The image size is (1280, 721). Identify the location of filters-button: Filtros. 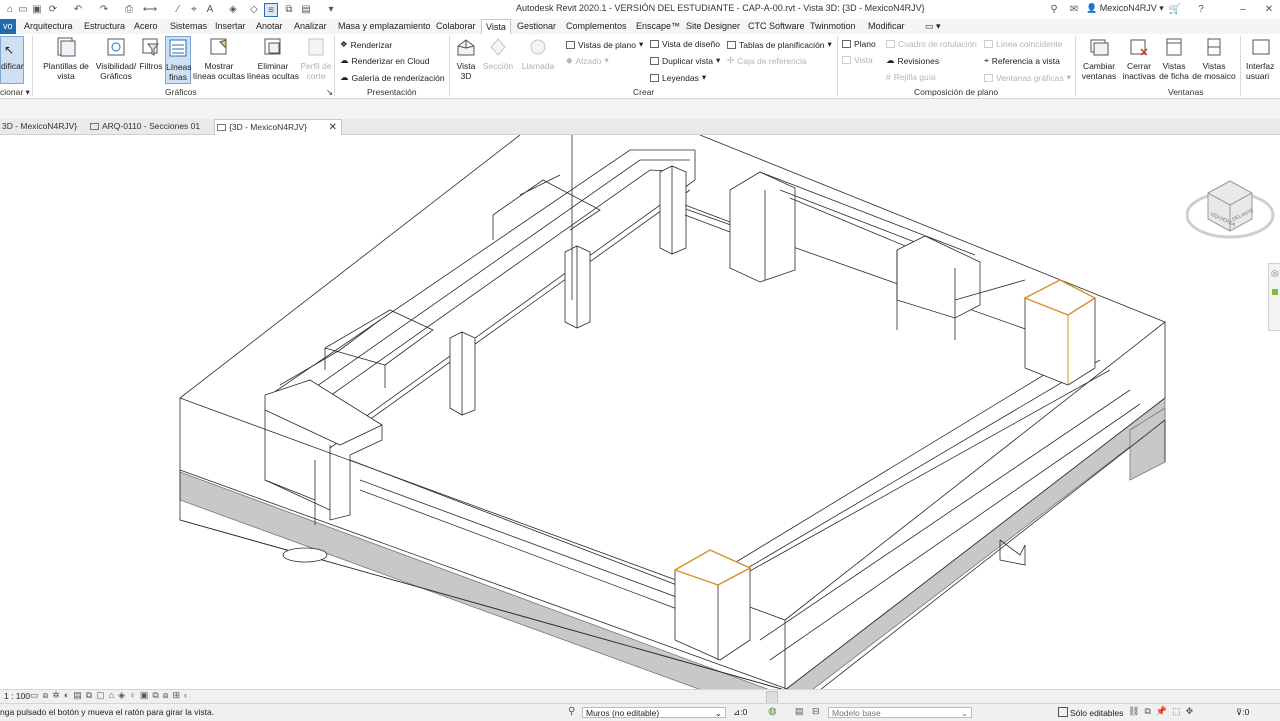
(151, 53).